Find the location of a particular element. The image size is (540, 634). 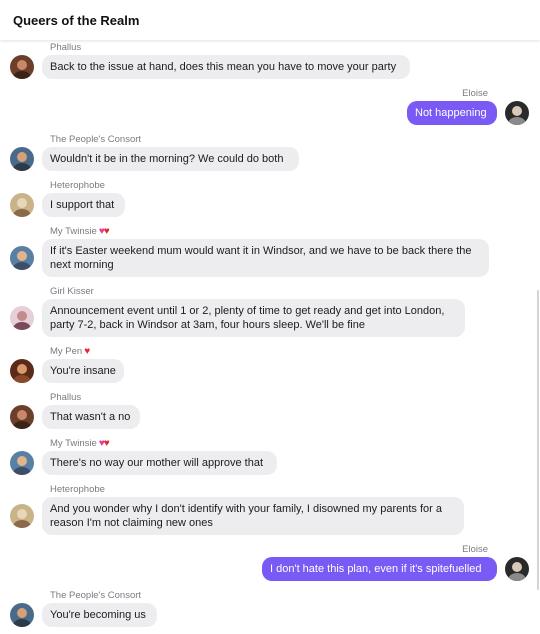

sender-name: Girl Kisser is located at coordinates (72, 291).